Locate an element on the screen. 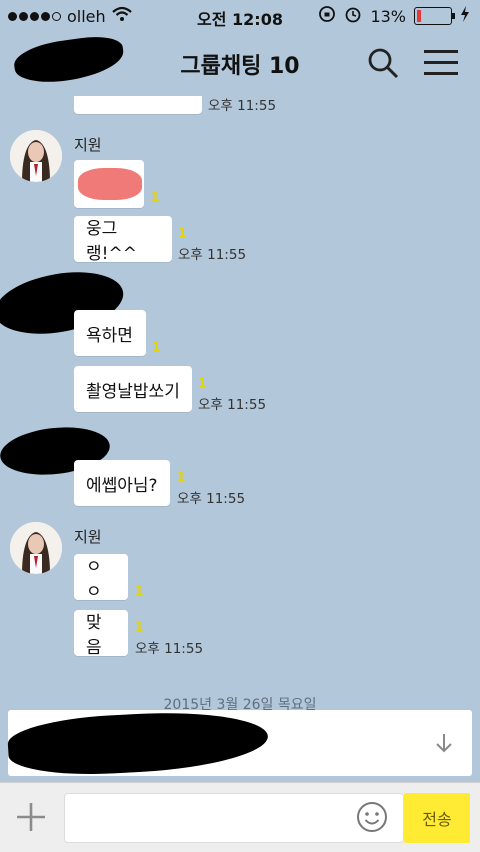  rotation-lock-icon is located at coordinates (327, 16).